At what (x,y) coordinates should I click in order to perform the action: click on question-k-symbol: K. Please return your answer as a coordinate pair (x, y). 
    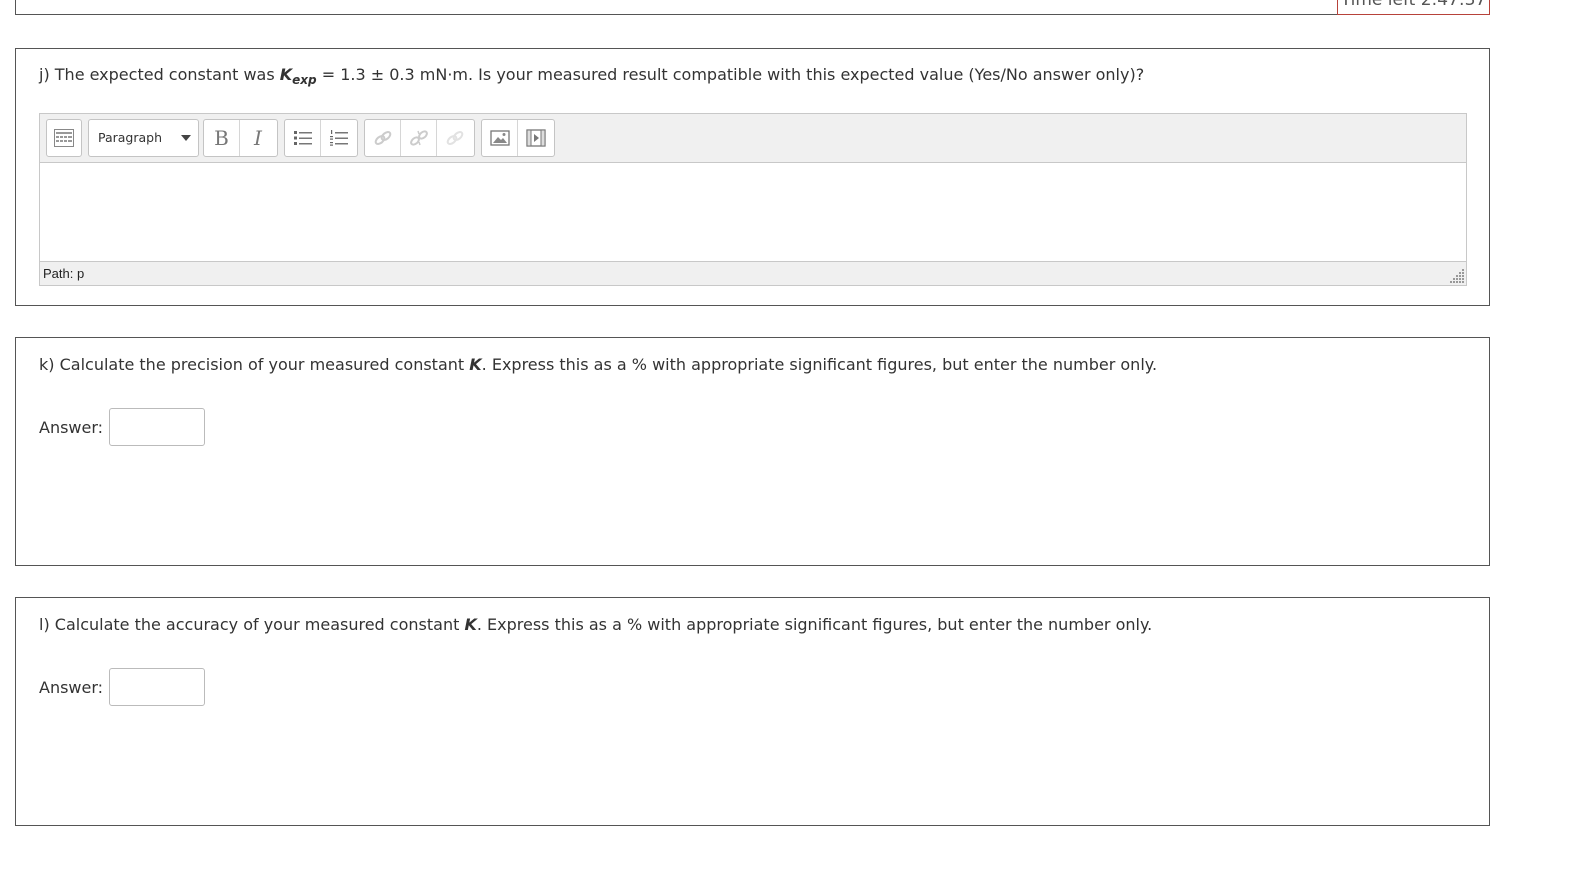
    Looking at the image, I should click on (475, 364).